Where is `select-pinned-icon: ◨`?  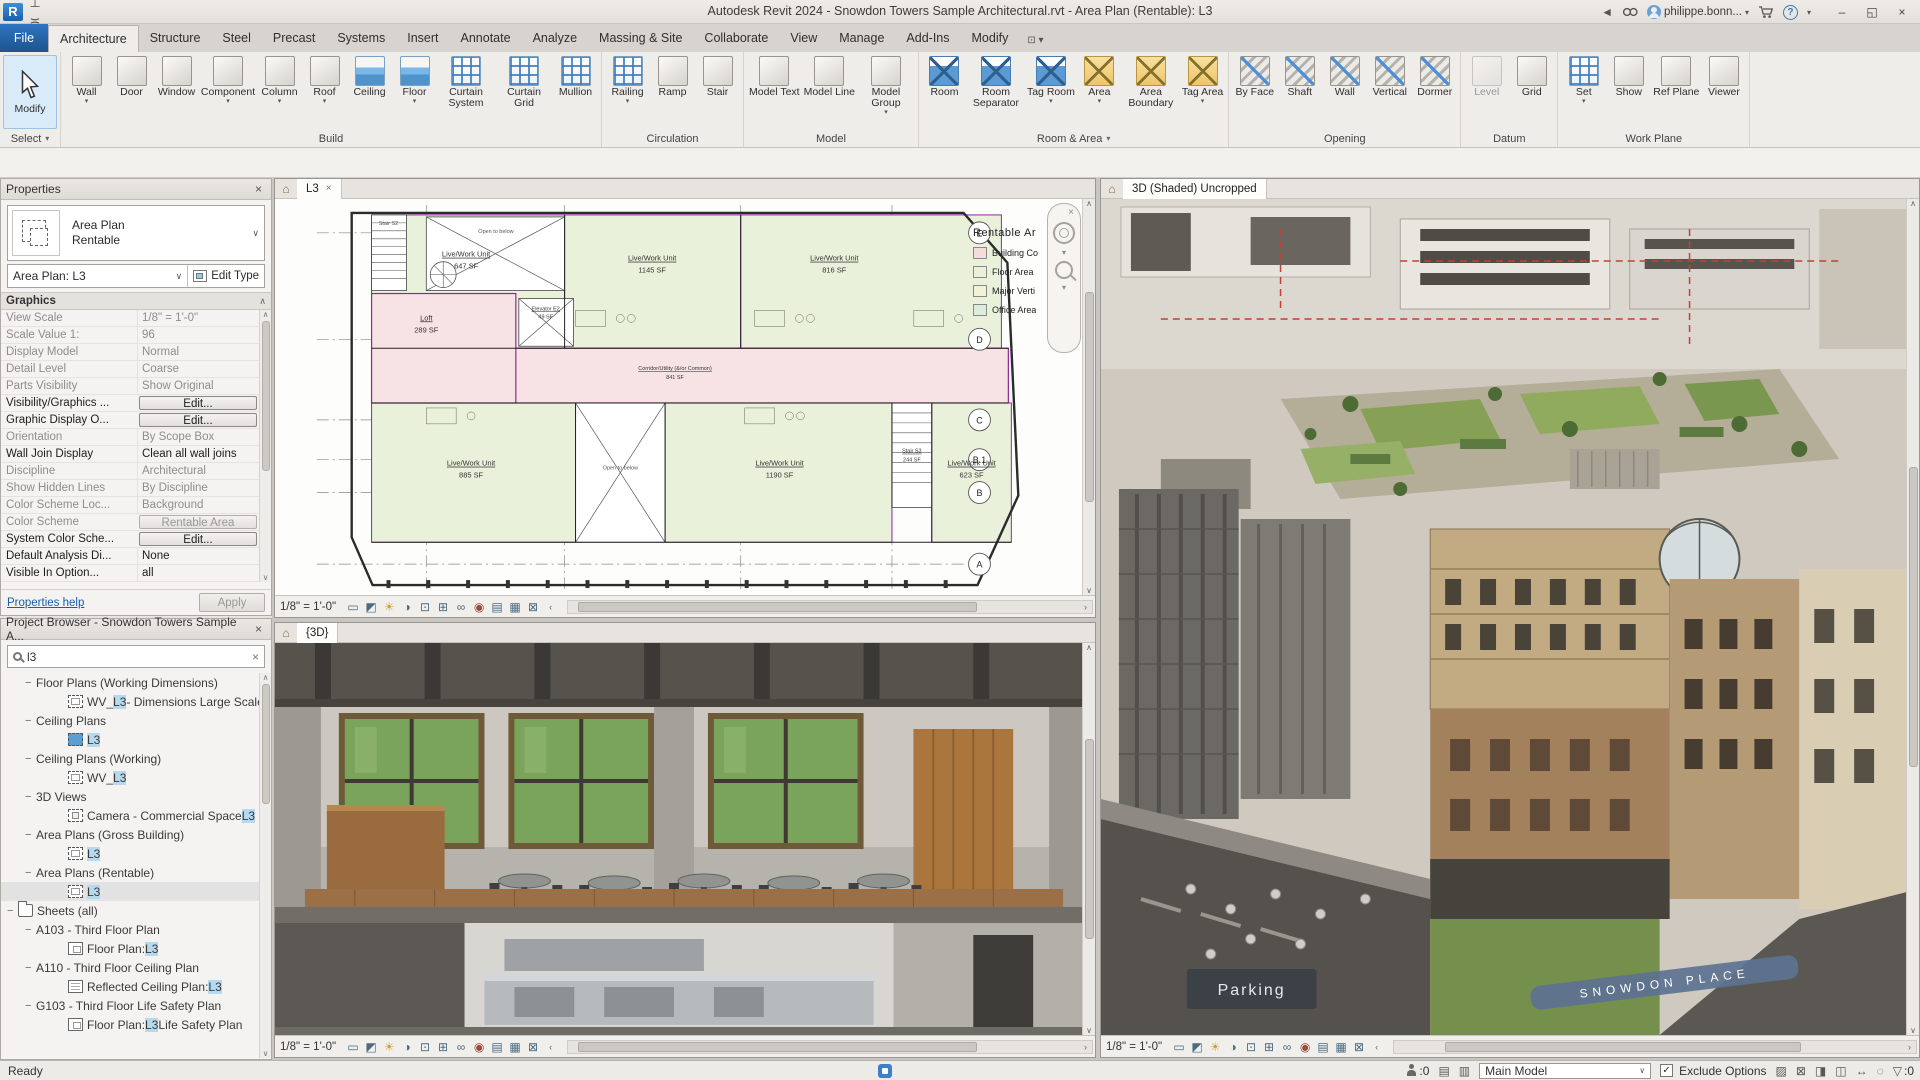
select-pinned-icon: ◨ is located at coordinates (1820, 1071).